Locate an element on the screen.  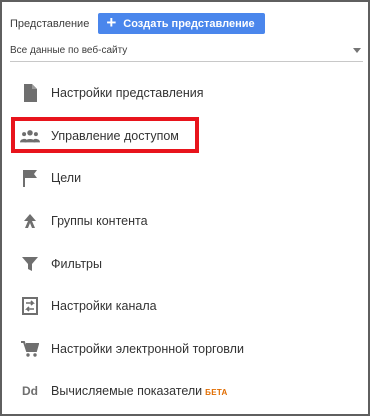
menu-item-label: Настройки канала is located at coordinates (104, 306).